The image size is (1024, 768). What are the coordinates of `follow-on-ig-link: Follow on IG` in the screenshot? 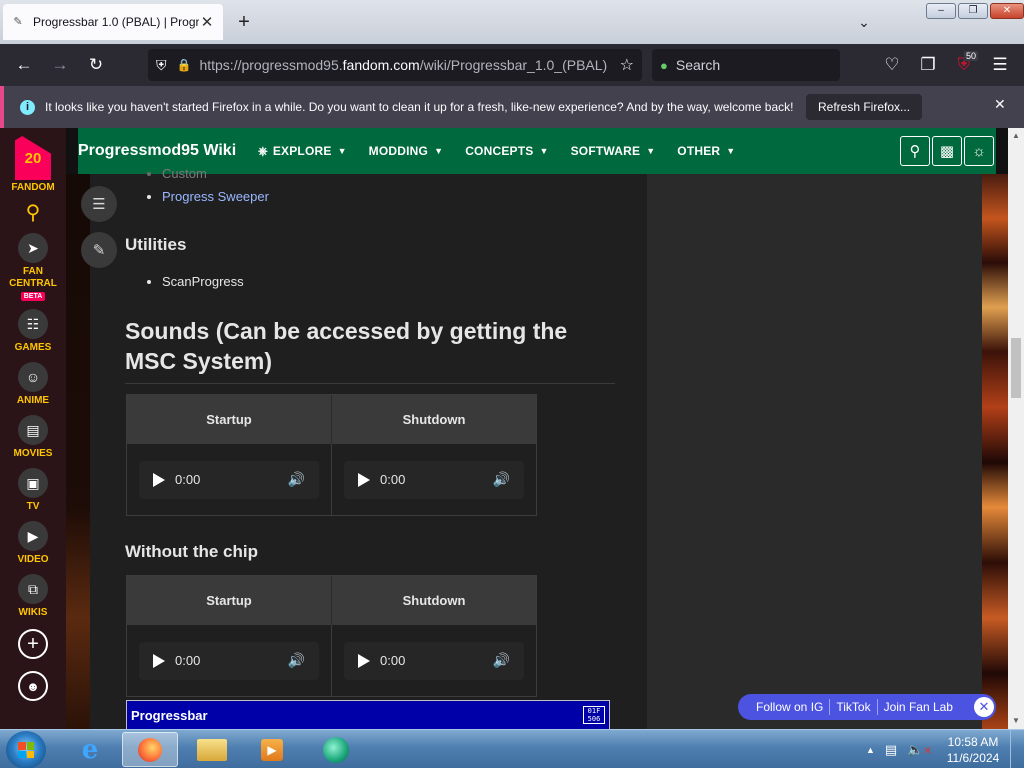 It's located at (789, 707).